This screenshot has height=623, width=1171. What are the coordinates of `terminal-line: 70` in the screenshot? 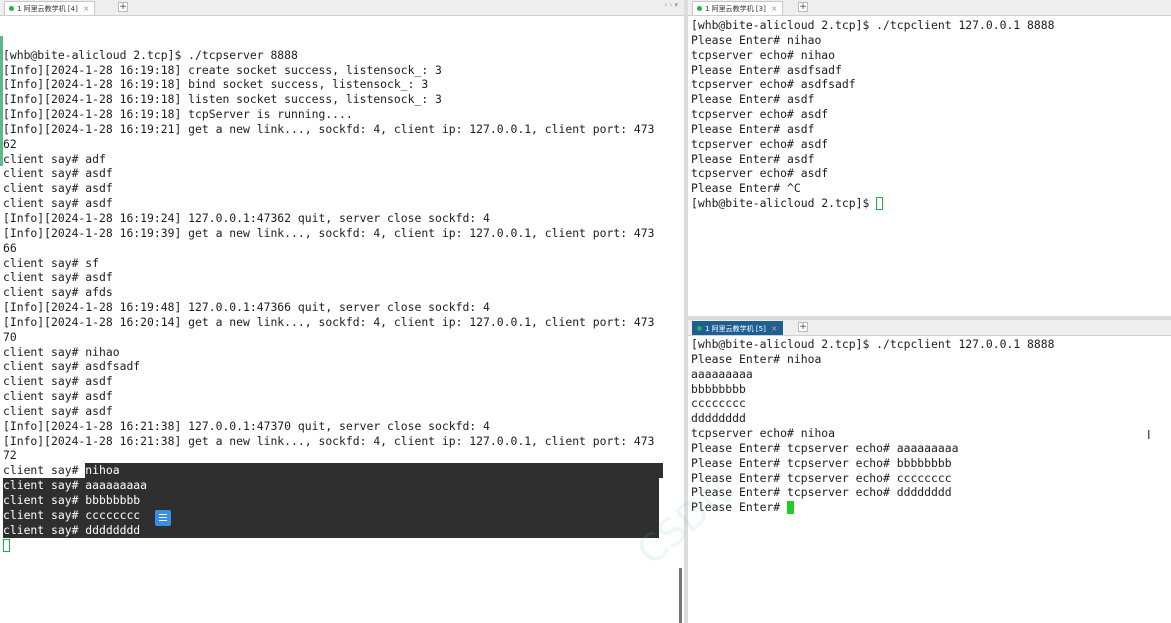 It's located at (10, 336).